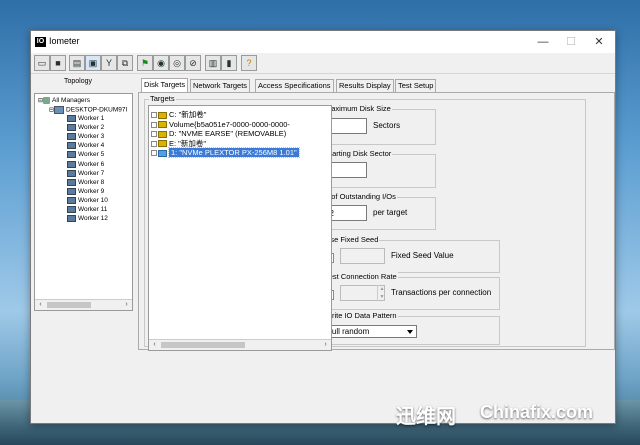  I want to click on tab-disk-targets: Disk Targets, so click(165, 85).